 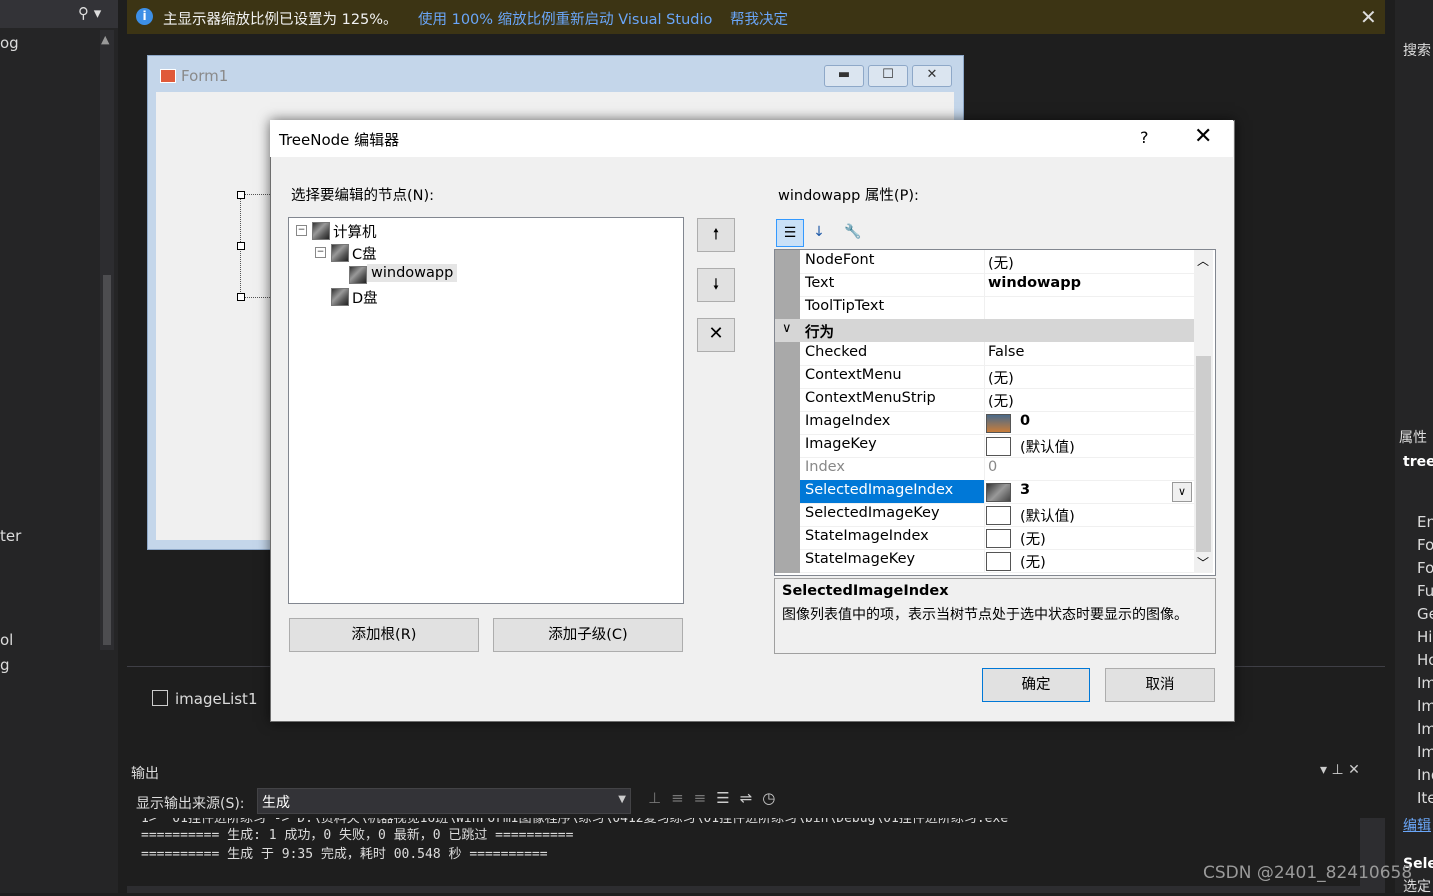 What do you see at coordinates (888, 76) in the screenshot?
I see `maximize-button: ☐` at bounding box center [888, 76].